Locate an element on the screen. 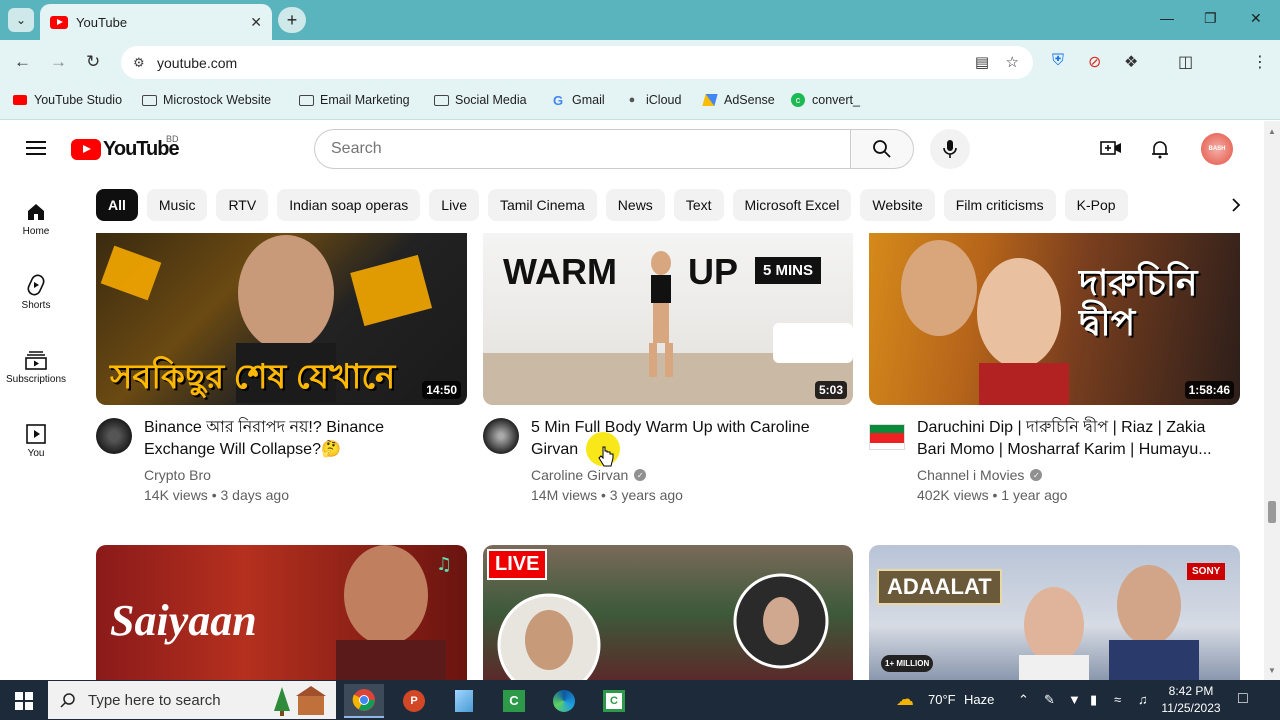 This screenshot has width=1280, height=720. close-window-icon: ✕ is located at coordinates (1256, 18).